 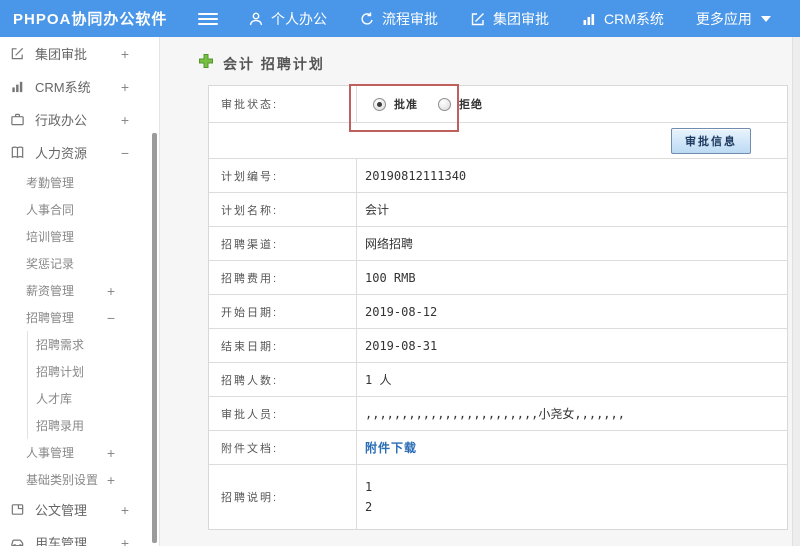 I want to click on sidebar-item-label: CRM系统, so click(x=63, y=87).